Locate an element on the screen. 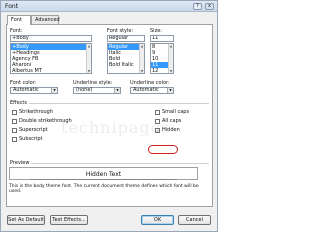  strikethrough-label: Strikethrough is located at coordinates (36, 112).